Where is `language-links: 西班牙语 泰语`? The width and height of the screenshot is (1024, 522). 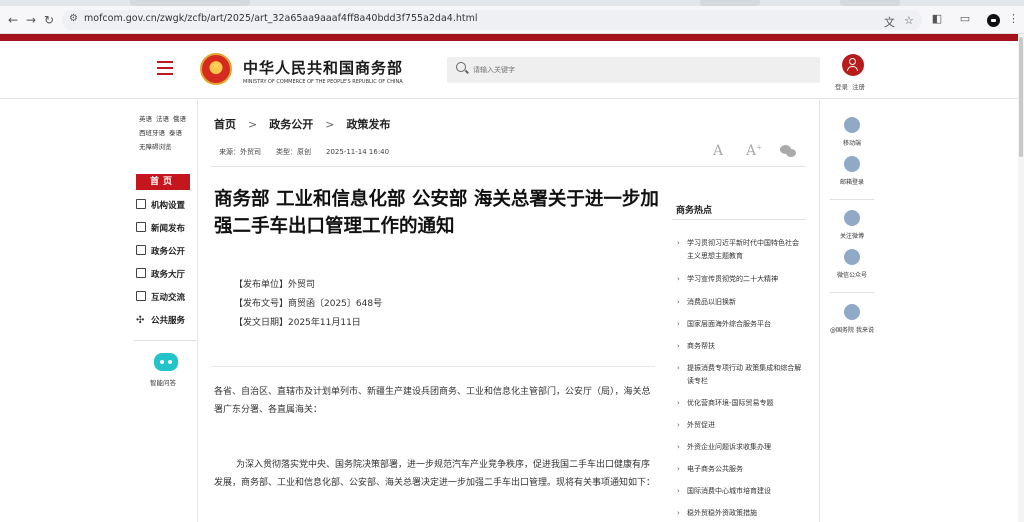 language-links: 西班牙语 泰语 is located at coordinates (162, 132).